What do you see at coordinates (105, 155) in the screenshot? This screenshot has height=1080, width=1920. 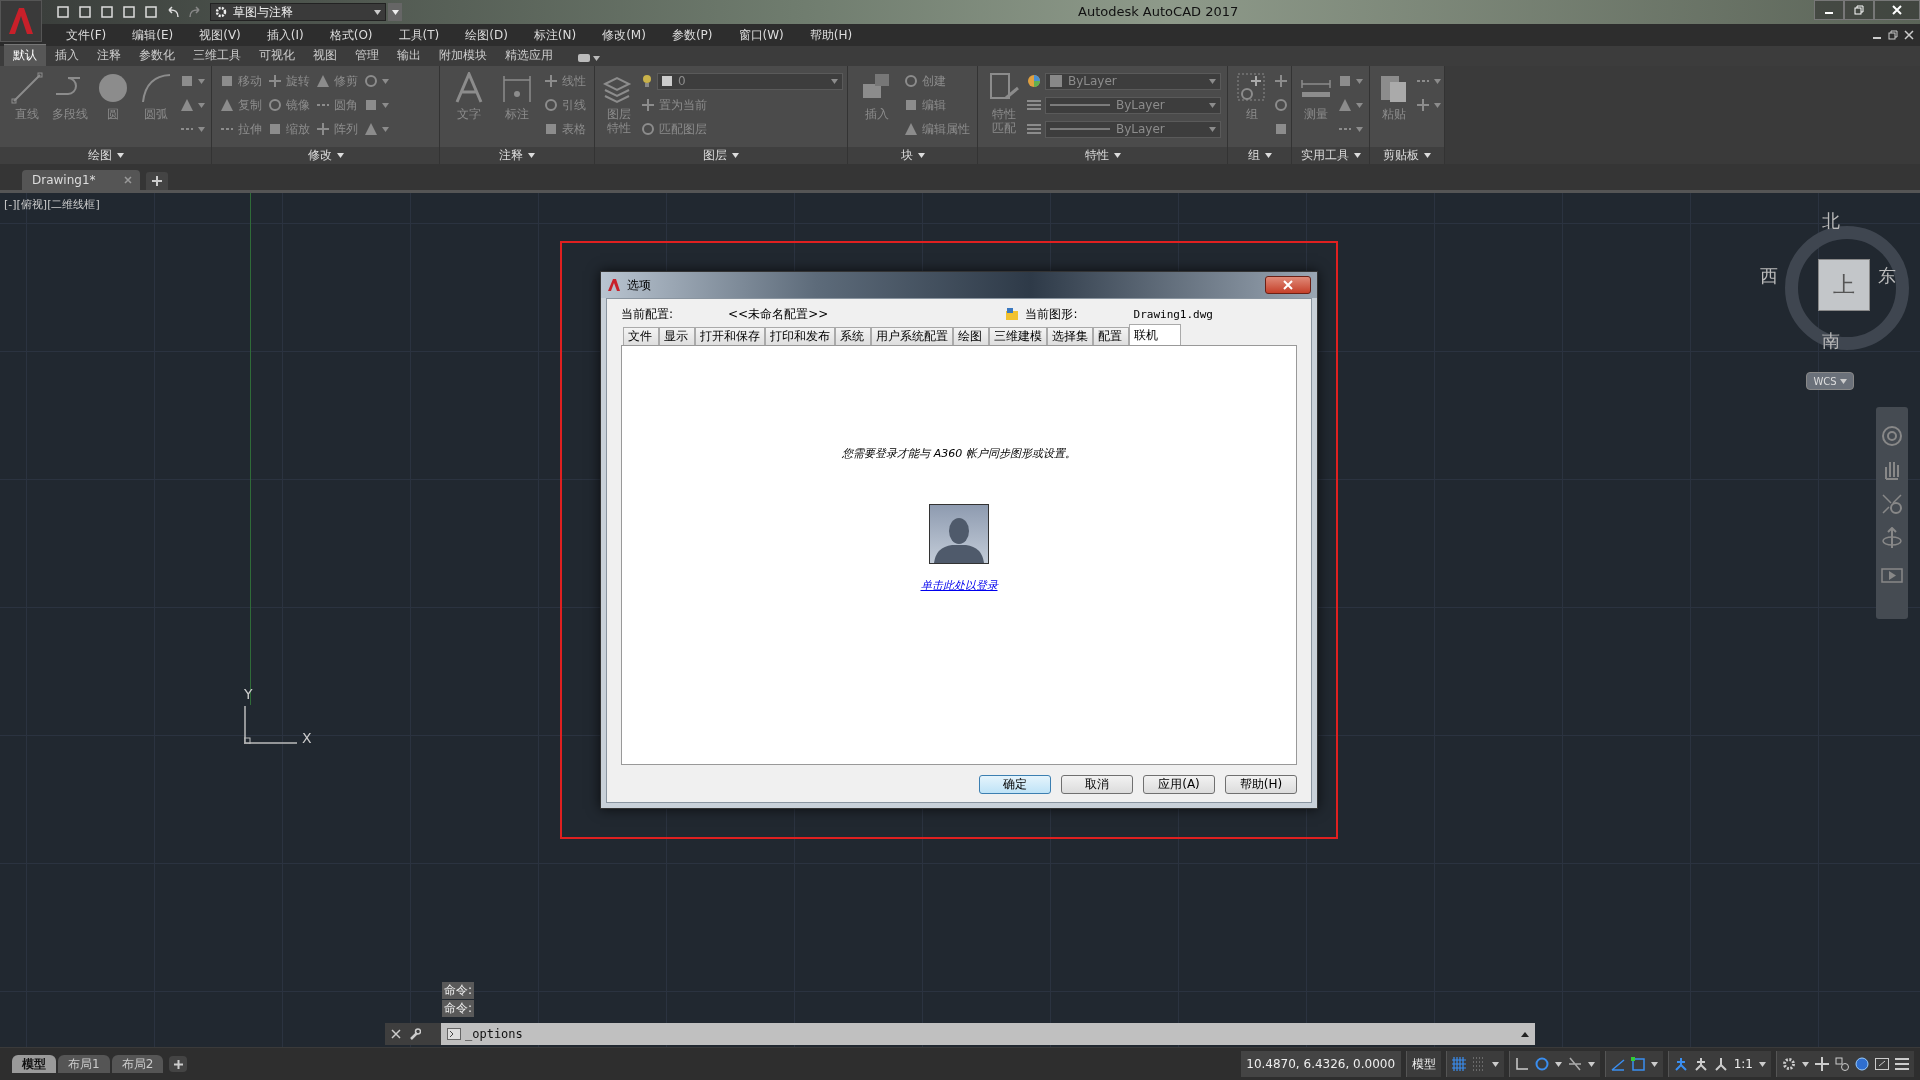 I see `panel-title-button: 绘图` at bounding box center [105, 155].